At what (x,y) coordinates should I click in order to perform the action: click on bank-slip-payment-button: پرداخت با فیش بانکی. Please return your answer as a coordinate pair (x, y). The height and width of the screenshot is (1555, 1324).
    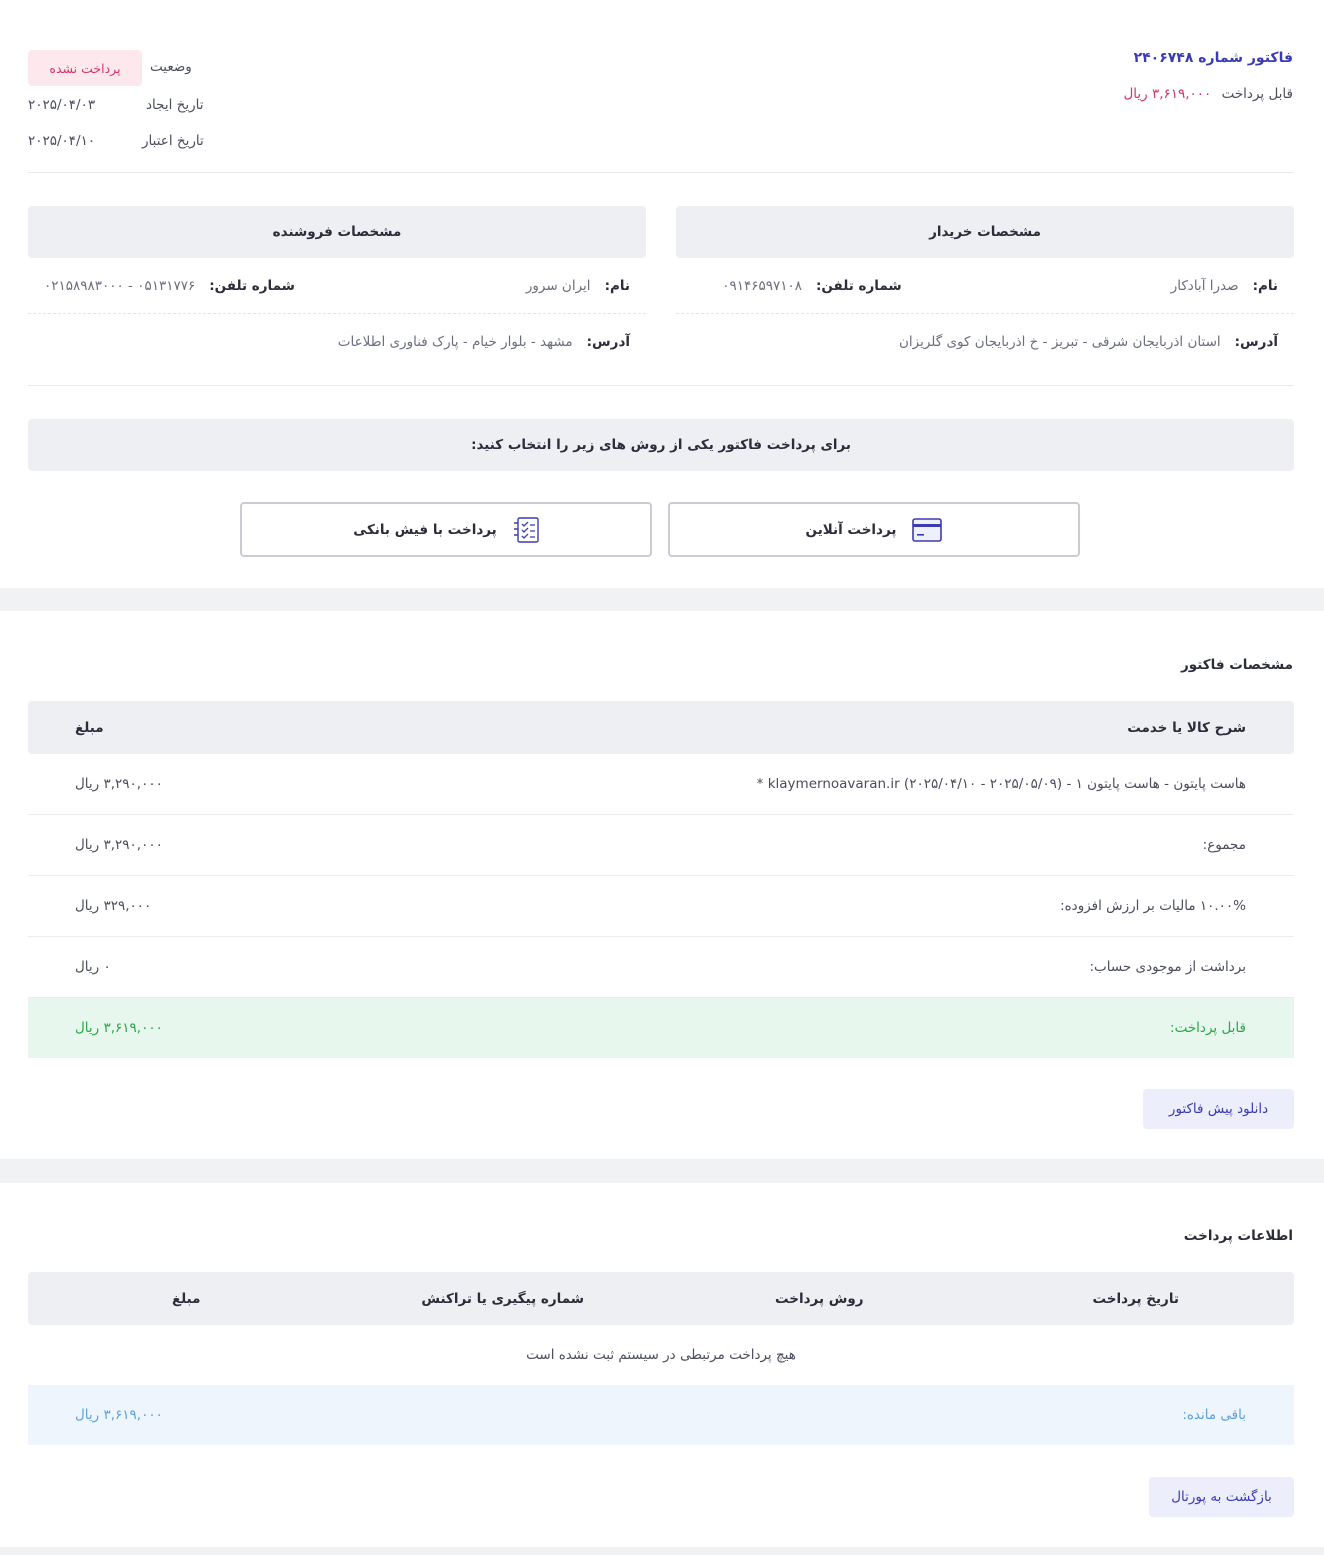
    Looking at the image, I should click on (446, 529).